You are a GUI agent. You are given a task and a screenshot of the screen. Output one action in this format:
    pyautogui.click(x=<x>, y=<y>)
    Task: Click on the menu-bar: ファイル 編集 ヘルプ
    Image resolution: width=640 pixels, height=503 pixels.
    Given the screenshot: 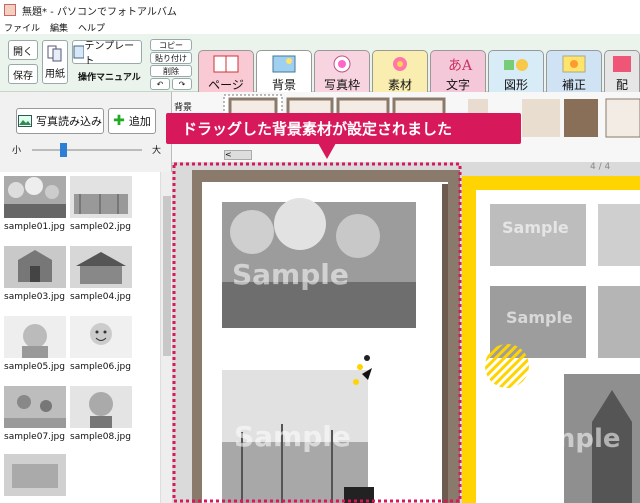 What is the action you would take?
    pyautogui.click(x=320, y=27)
    